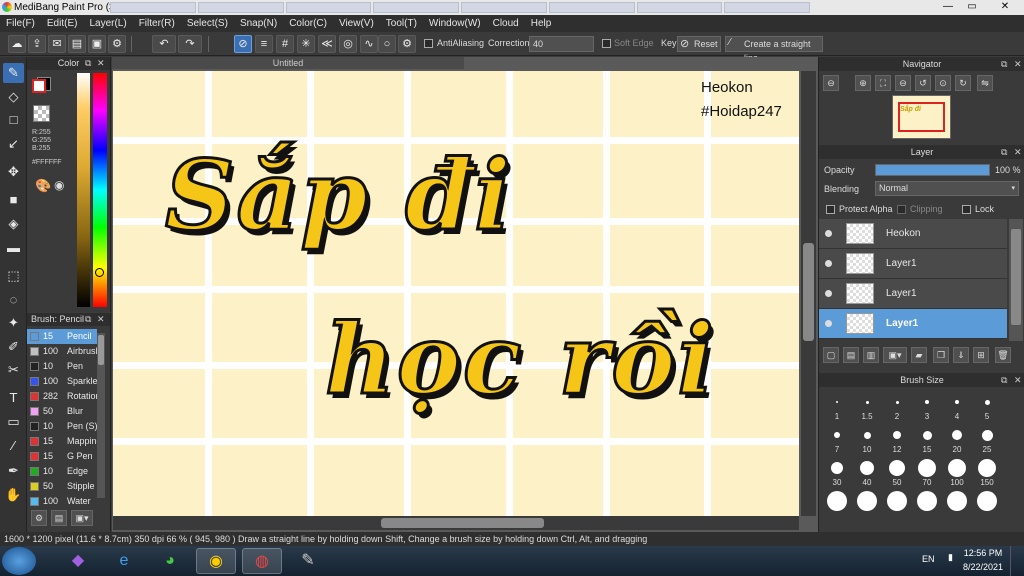 The height and width of the screenshot is (576, 1024). I want to click on brush-item: 10 Pen (S), so click(62, 426).